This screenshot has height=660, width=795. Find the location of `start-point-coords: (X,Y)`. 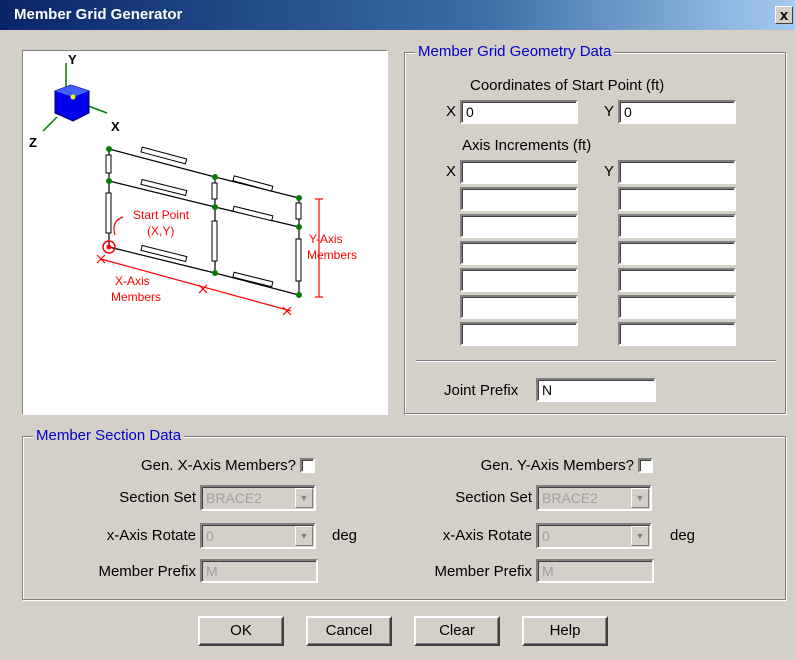

start-point-coords: (X,Y) is located at coordinates (160, 231).